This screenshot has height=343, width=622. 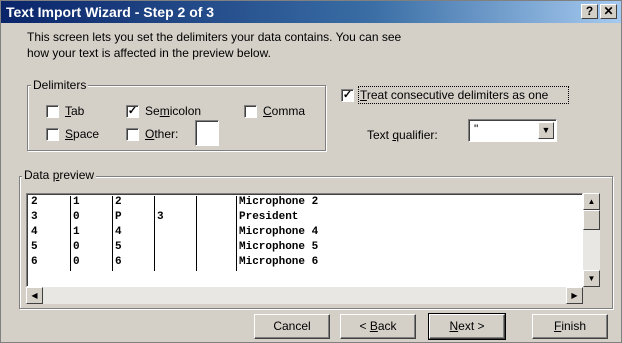 What do you see at coordinates (546, 130) in the screenshot?
I see `chevron-down-icon: ▼` at bounding box center [546, 130].